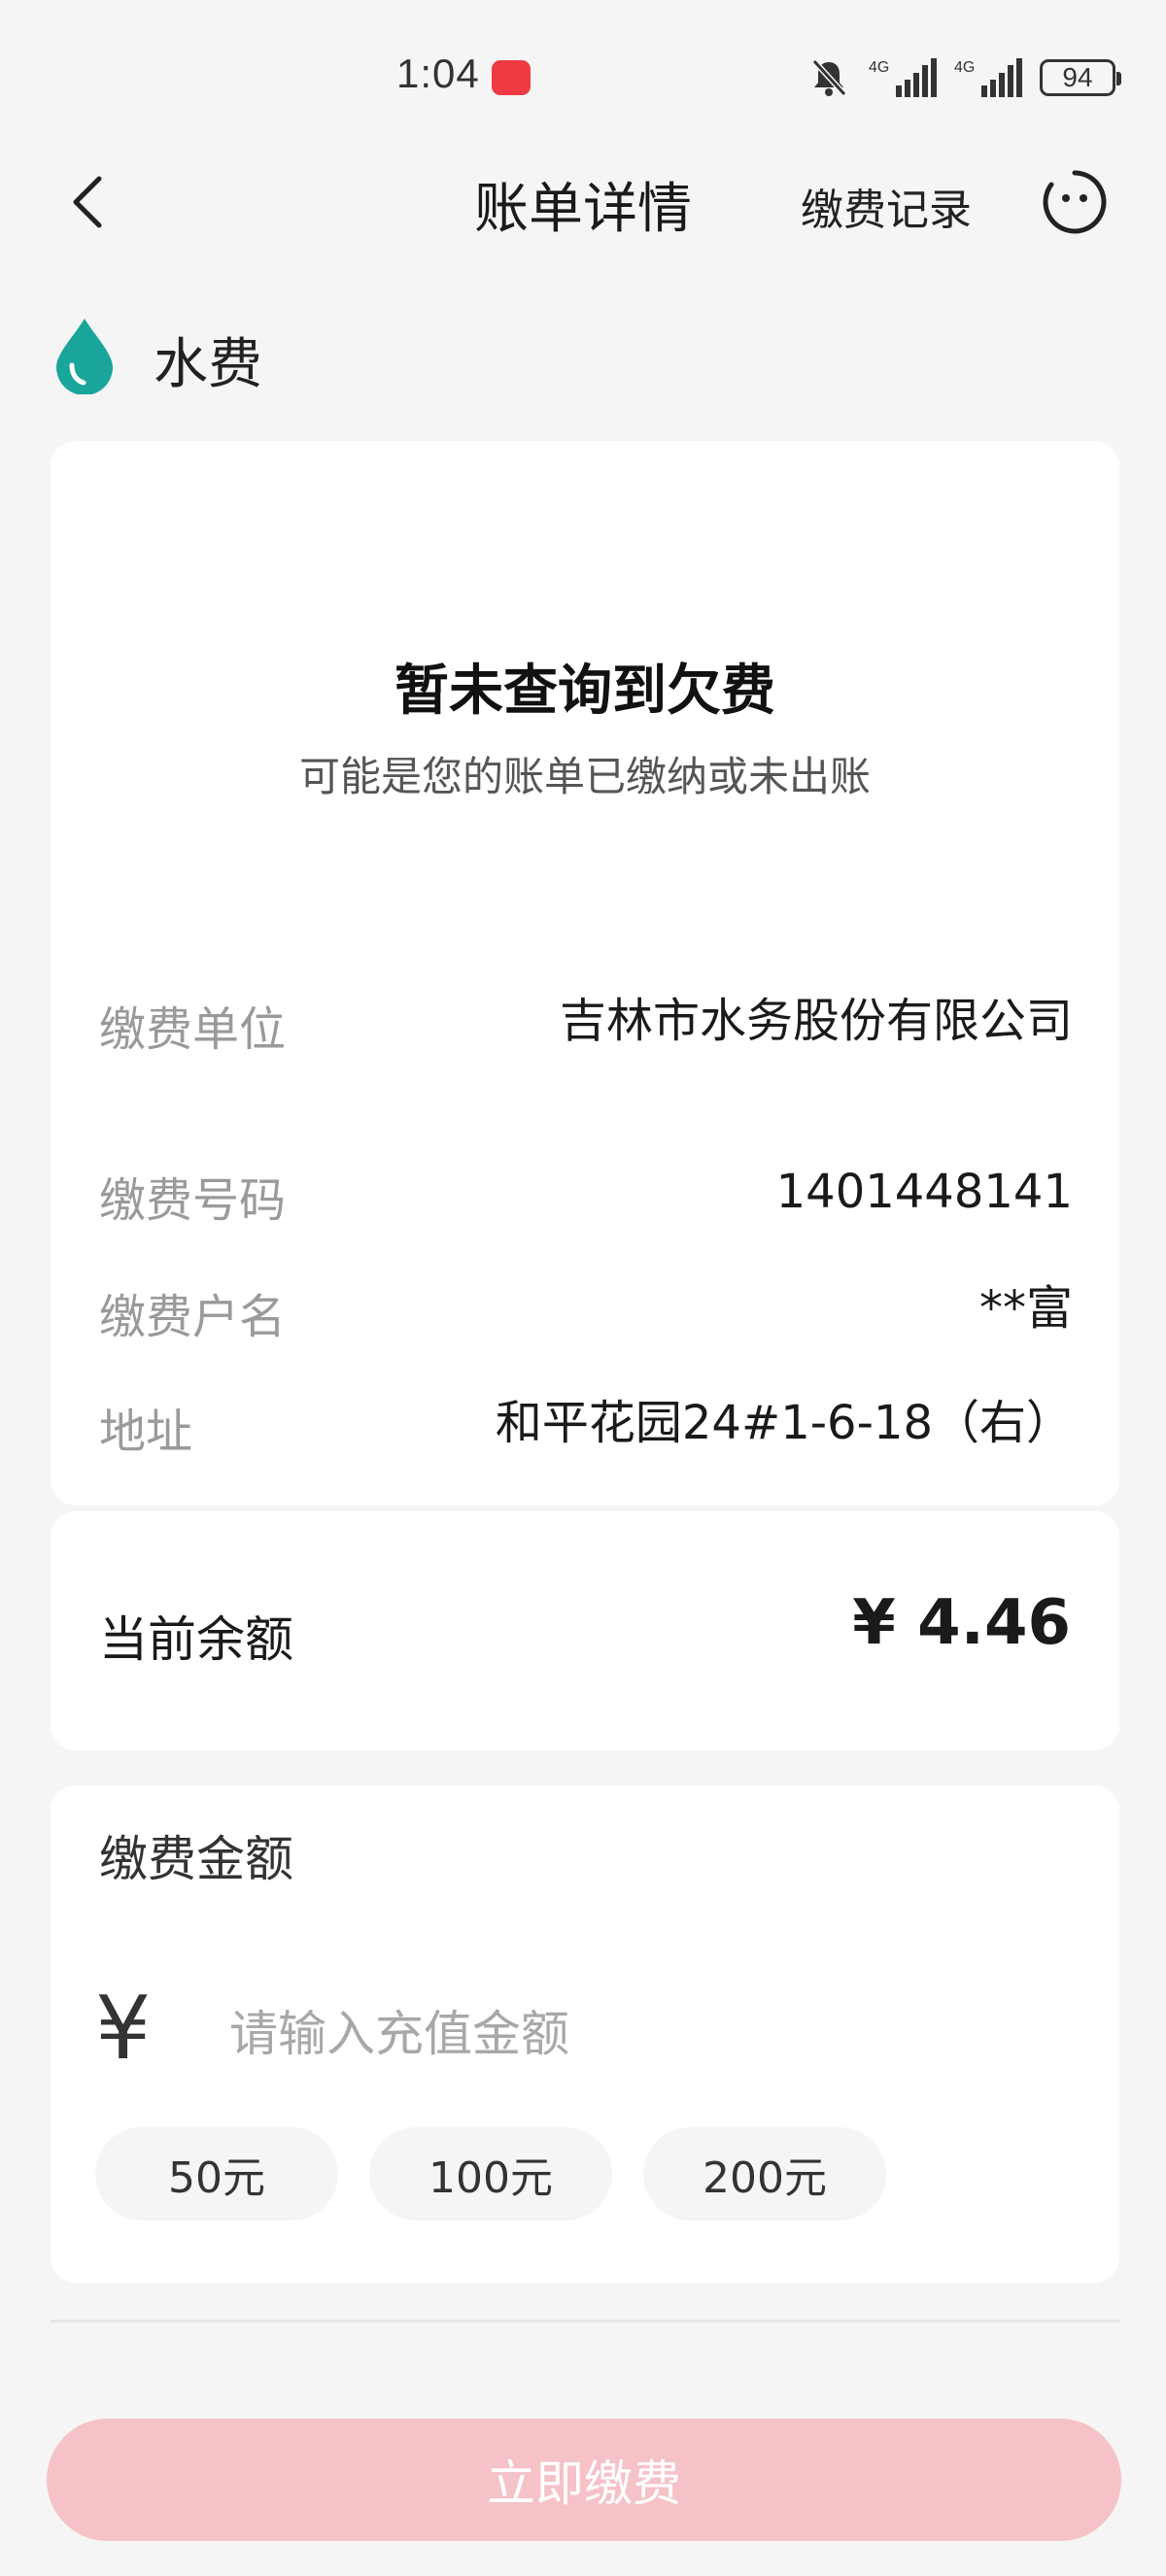 The width and height of the screenshot is (1166, 2576). I want to click on network-type-2: 4G, so click(964, 67).